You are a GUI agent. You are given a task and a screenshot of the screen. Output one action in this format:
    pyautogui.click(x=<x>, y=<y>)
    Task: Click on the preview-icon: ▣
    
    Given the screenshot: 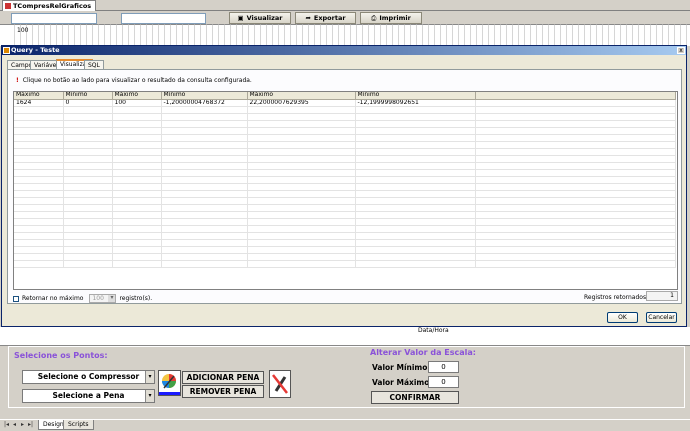 What is the action you would take?
    pyautogui.click(x=240, y=18)
    